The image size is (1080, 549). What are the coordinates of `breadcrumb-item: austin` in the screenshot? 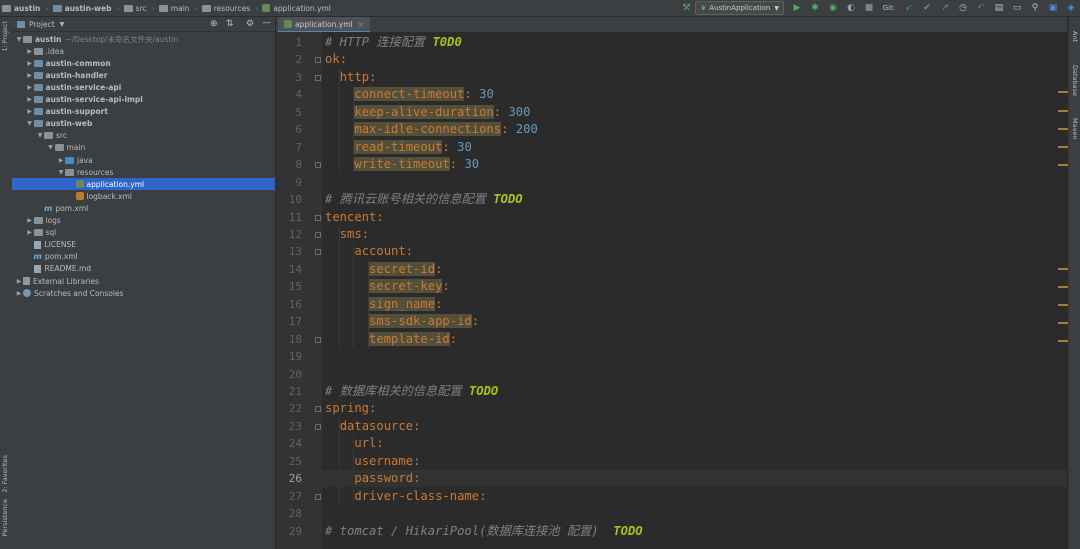 It's located at (21, 8).